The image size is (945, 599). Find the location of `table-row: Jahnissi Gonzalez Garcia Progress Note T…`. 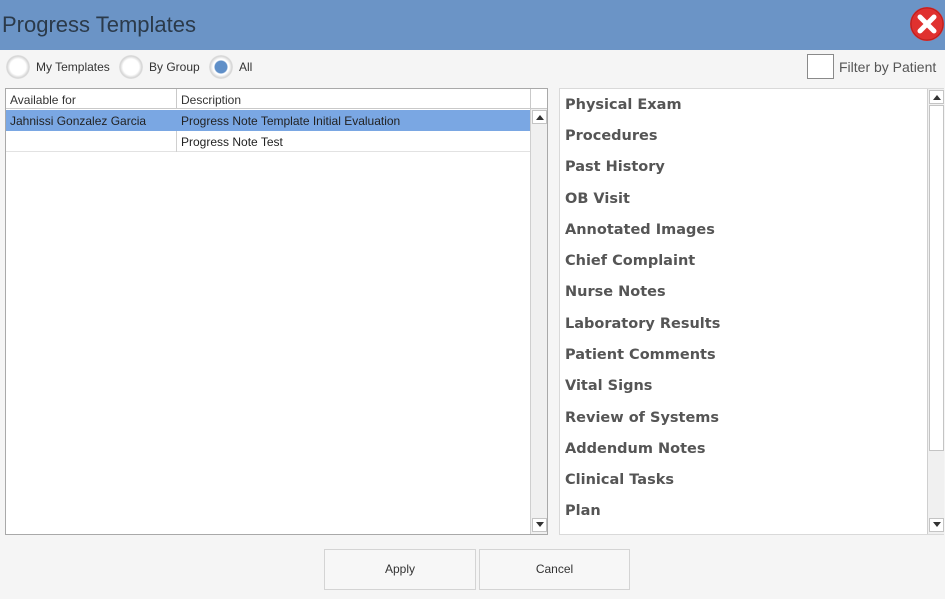

table-row: Jahnissi Gonzalez Garcia Progress Note T… is located at coordinates (268, 120).